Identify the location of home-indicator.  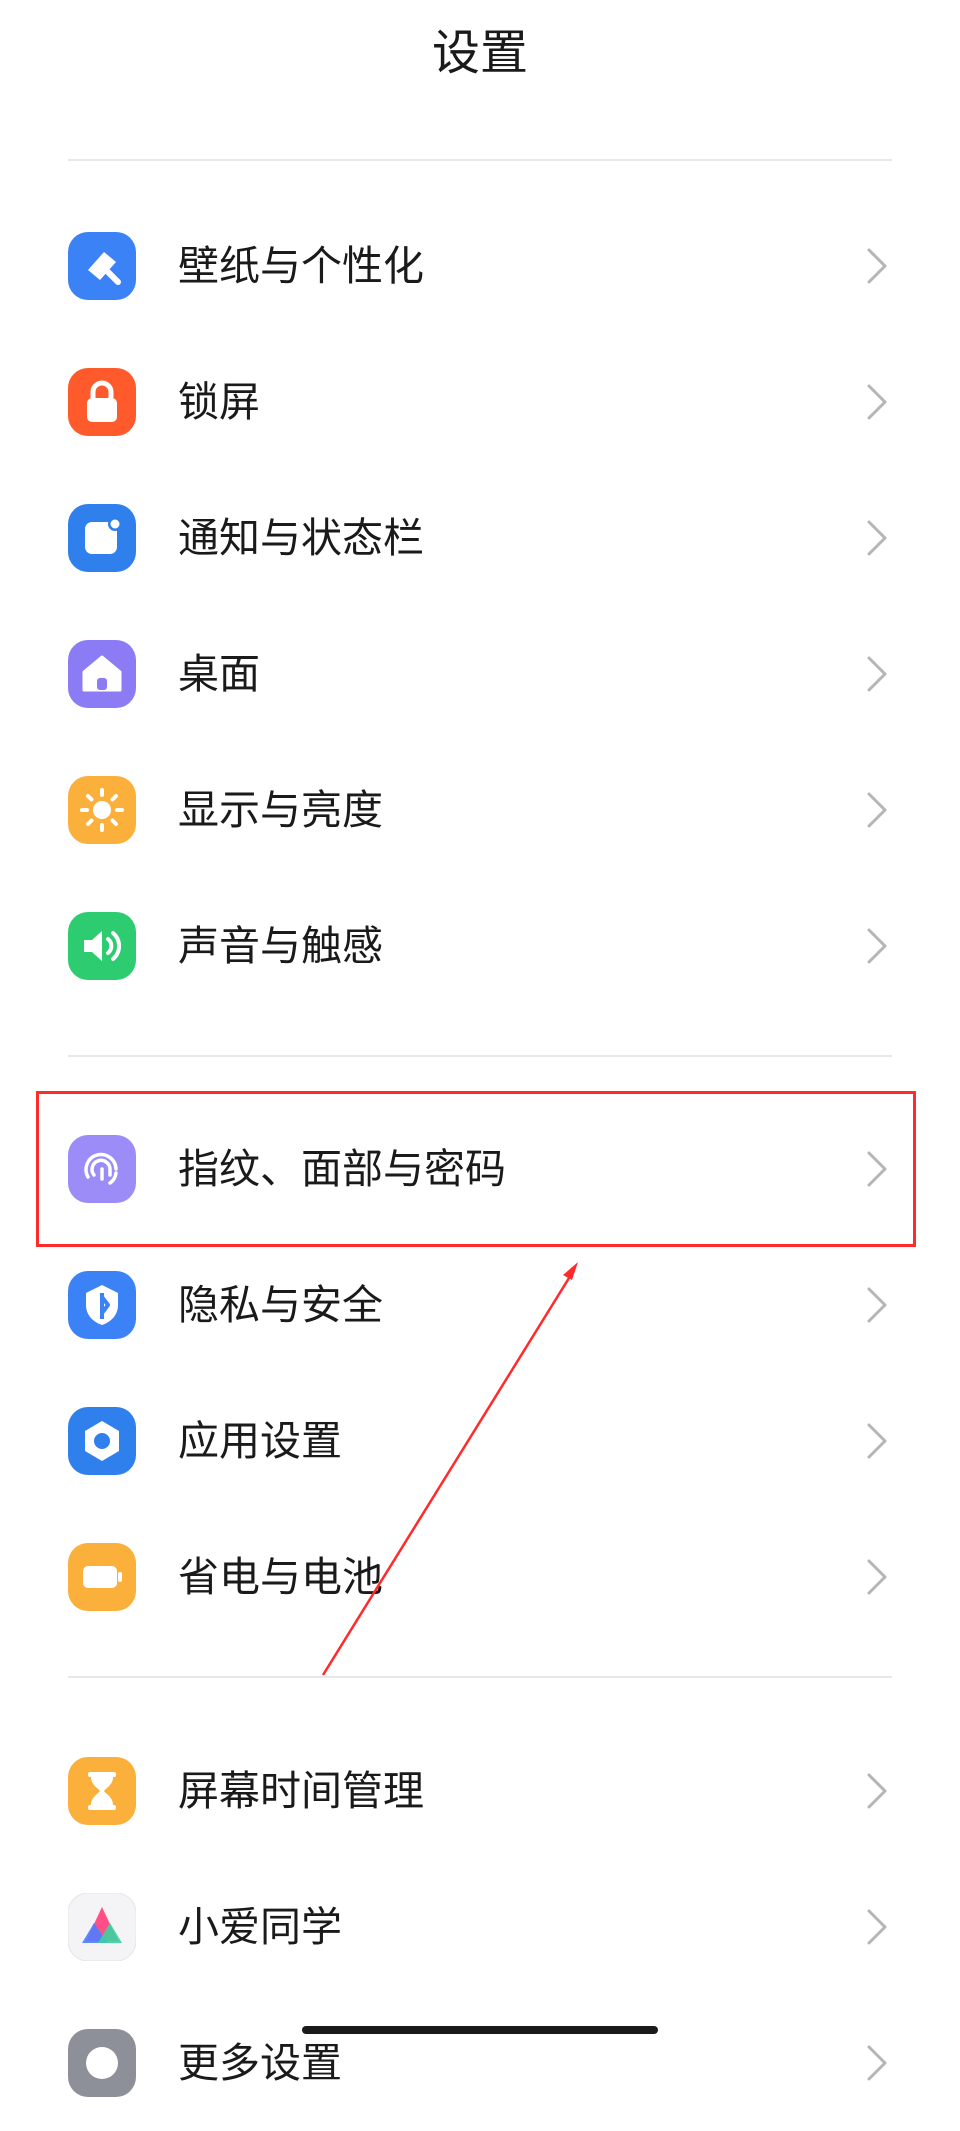
(480, 2030).